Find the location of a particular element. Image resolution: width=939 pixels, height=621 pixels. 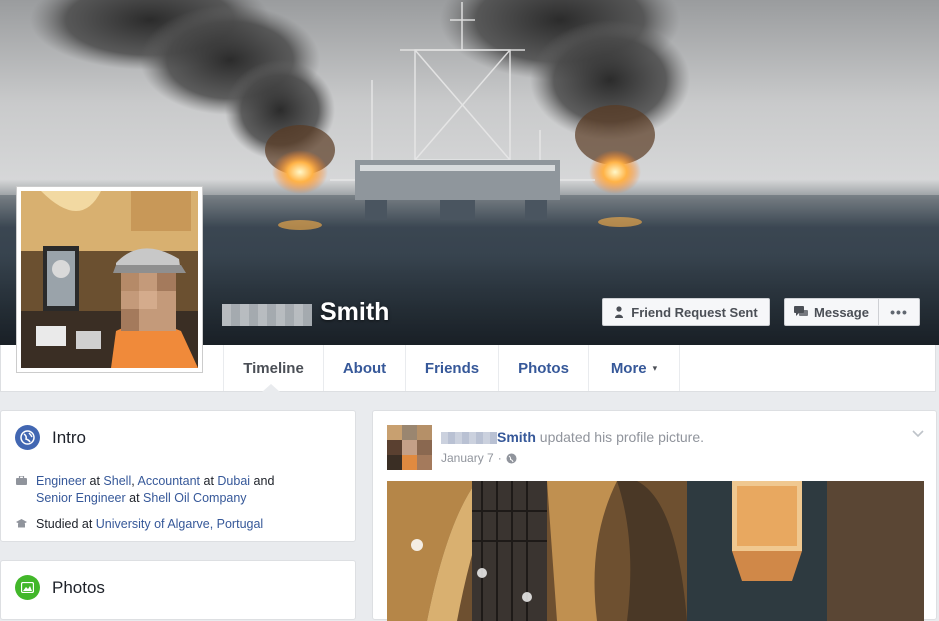

privacy-globe-icon is located at coordinates (511, 458).